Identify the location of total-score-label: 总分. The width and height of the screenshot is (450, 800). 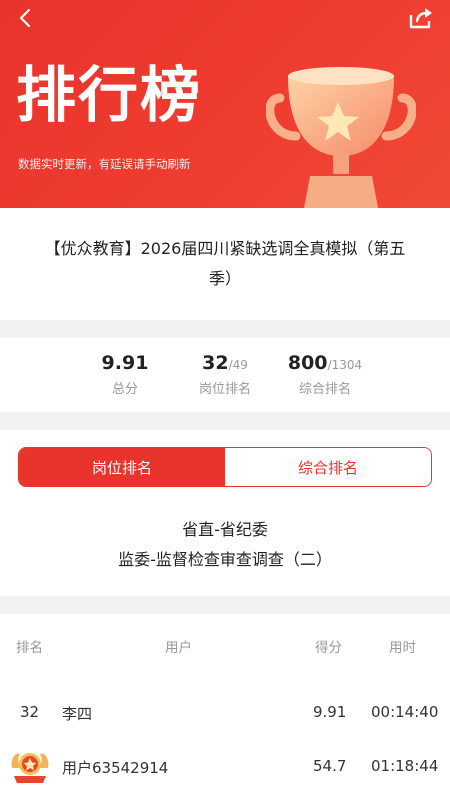
(124, 389).